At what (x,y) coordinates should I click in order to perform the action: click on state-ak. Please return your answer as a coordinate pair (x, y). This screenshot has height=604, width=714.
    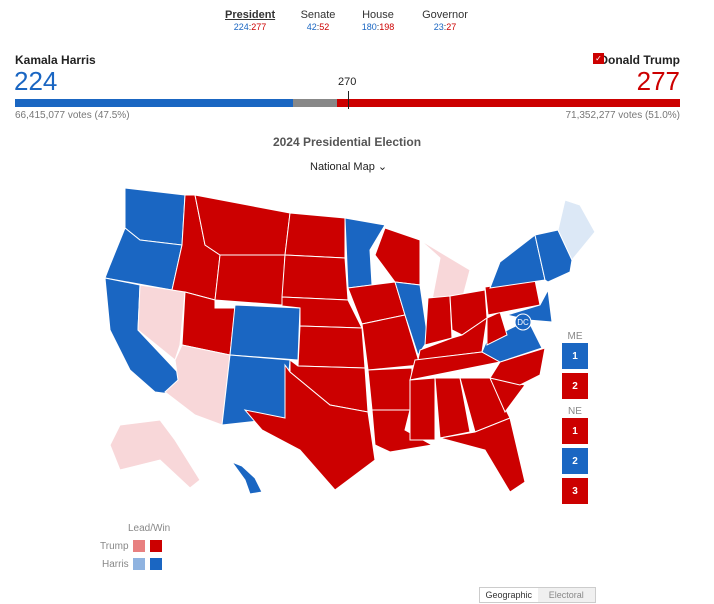
    Looking at the image, I should click on (155, 454).